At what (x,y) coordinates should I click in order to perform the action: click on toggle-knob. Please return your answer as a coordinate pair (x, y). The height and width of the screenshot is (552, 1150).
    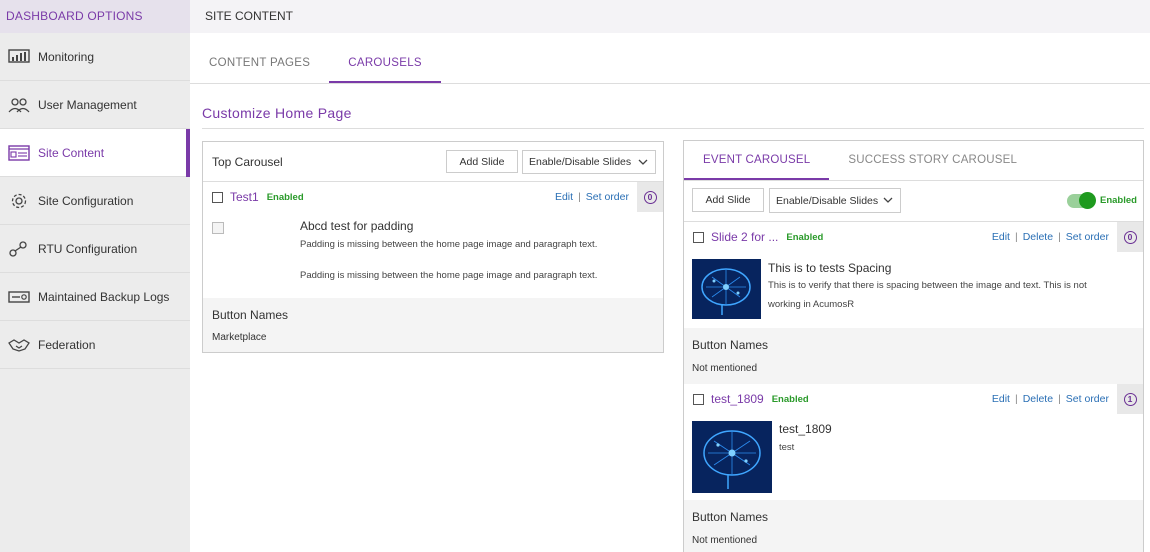
    Looking at the image, I should click on (1087, 200).